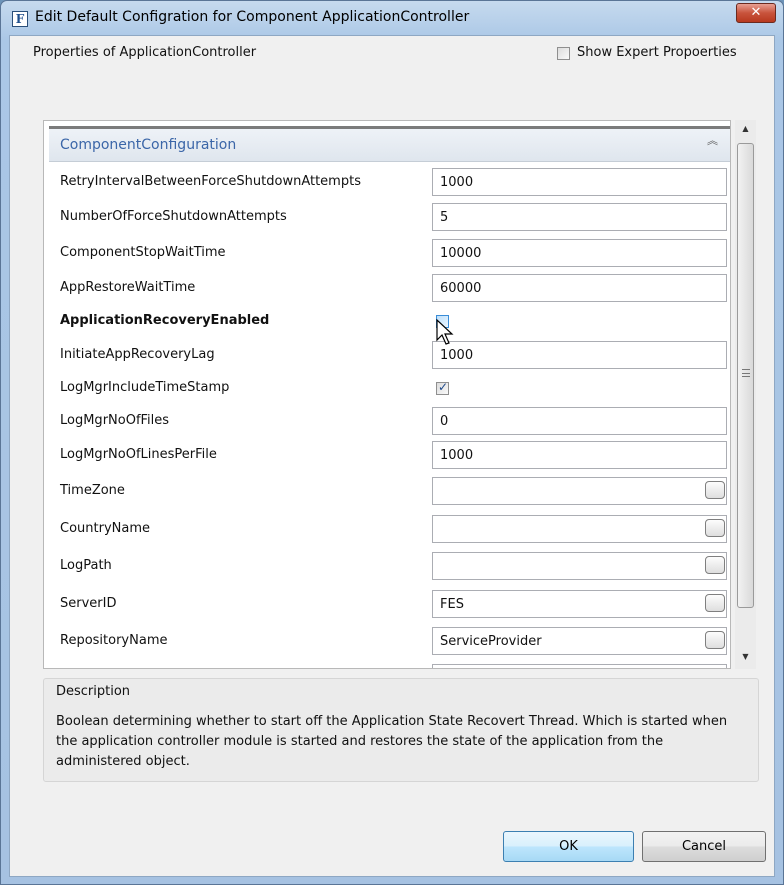  I want to click on property-row: ServerID, so click(389, 604).